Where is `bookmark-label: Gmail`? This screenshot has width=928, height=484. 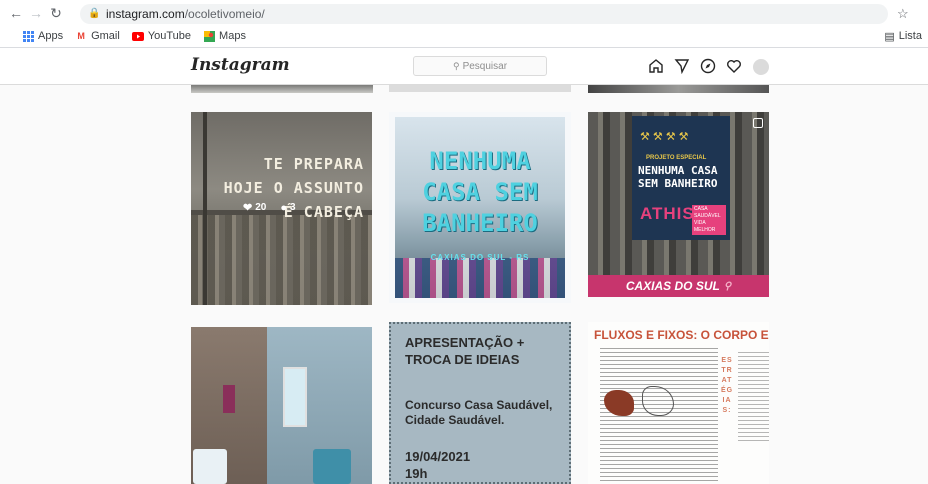
bookmark-label: Gmail is located at coordinates (105, 36).